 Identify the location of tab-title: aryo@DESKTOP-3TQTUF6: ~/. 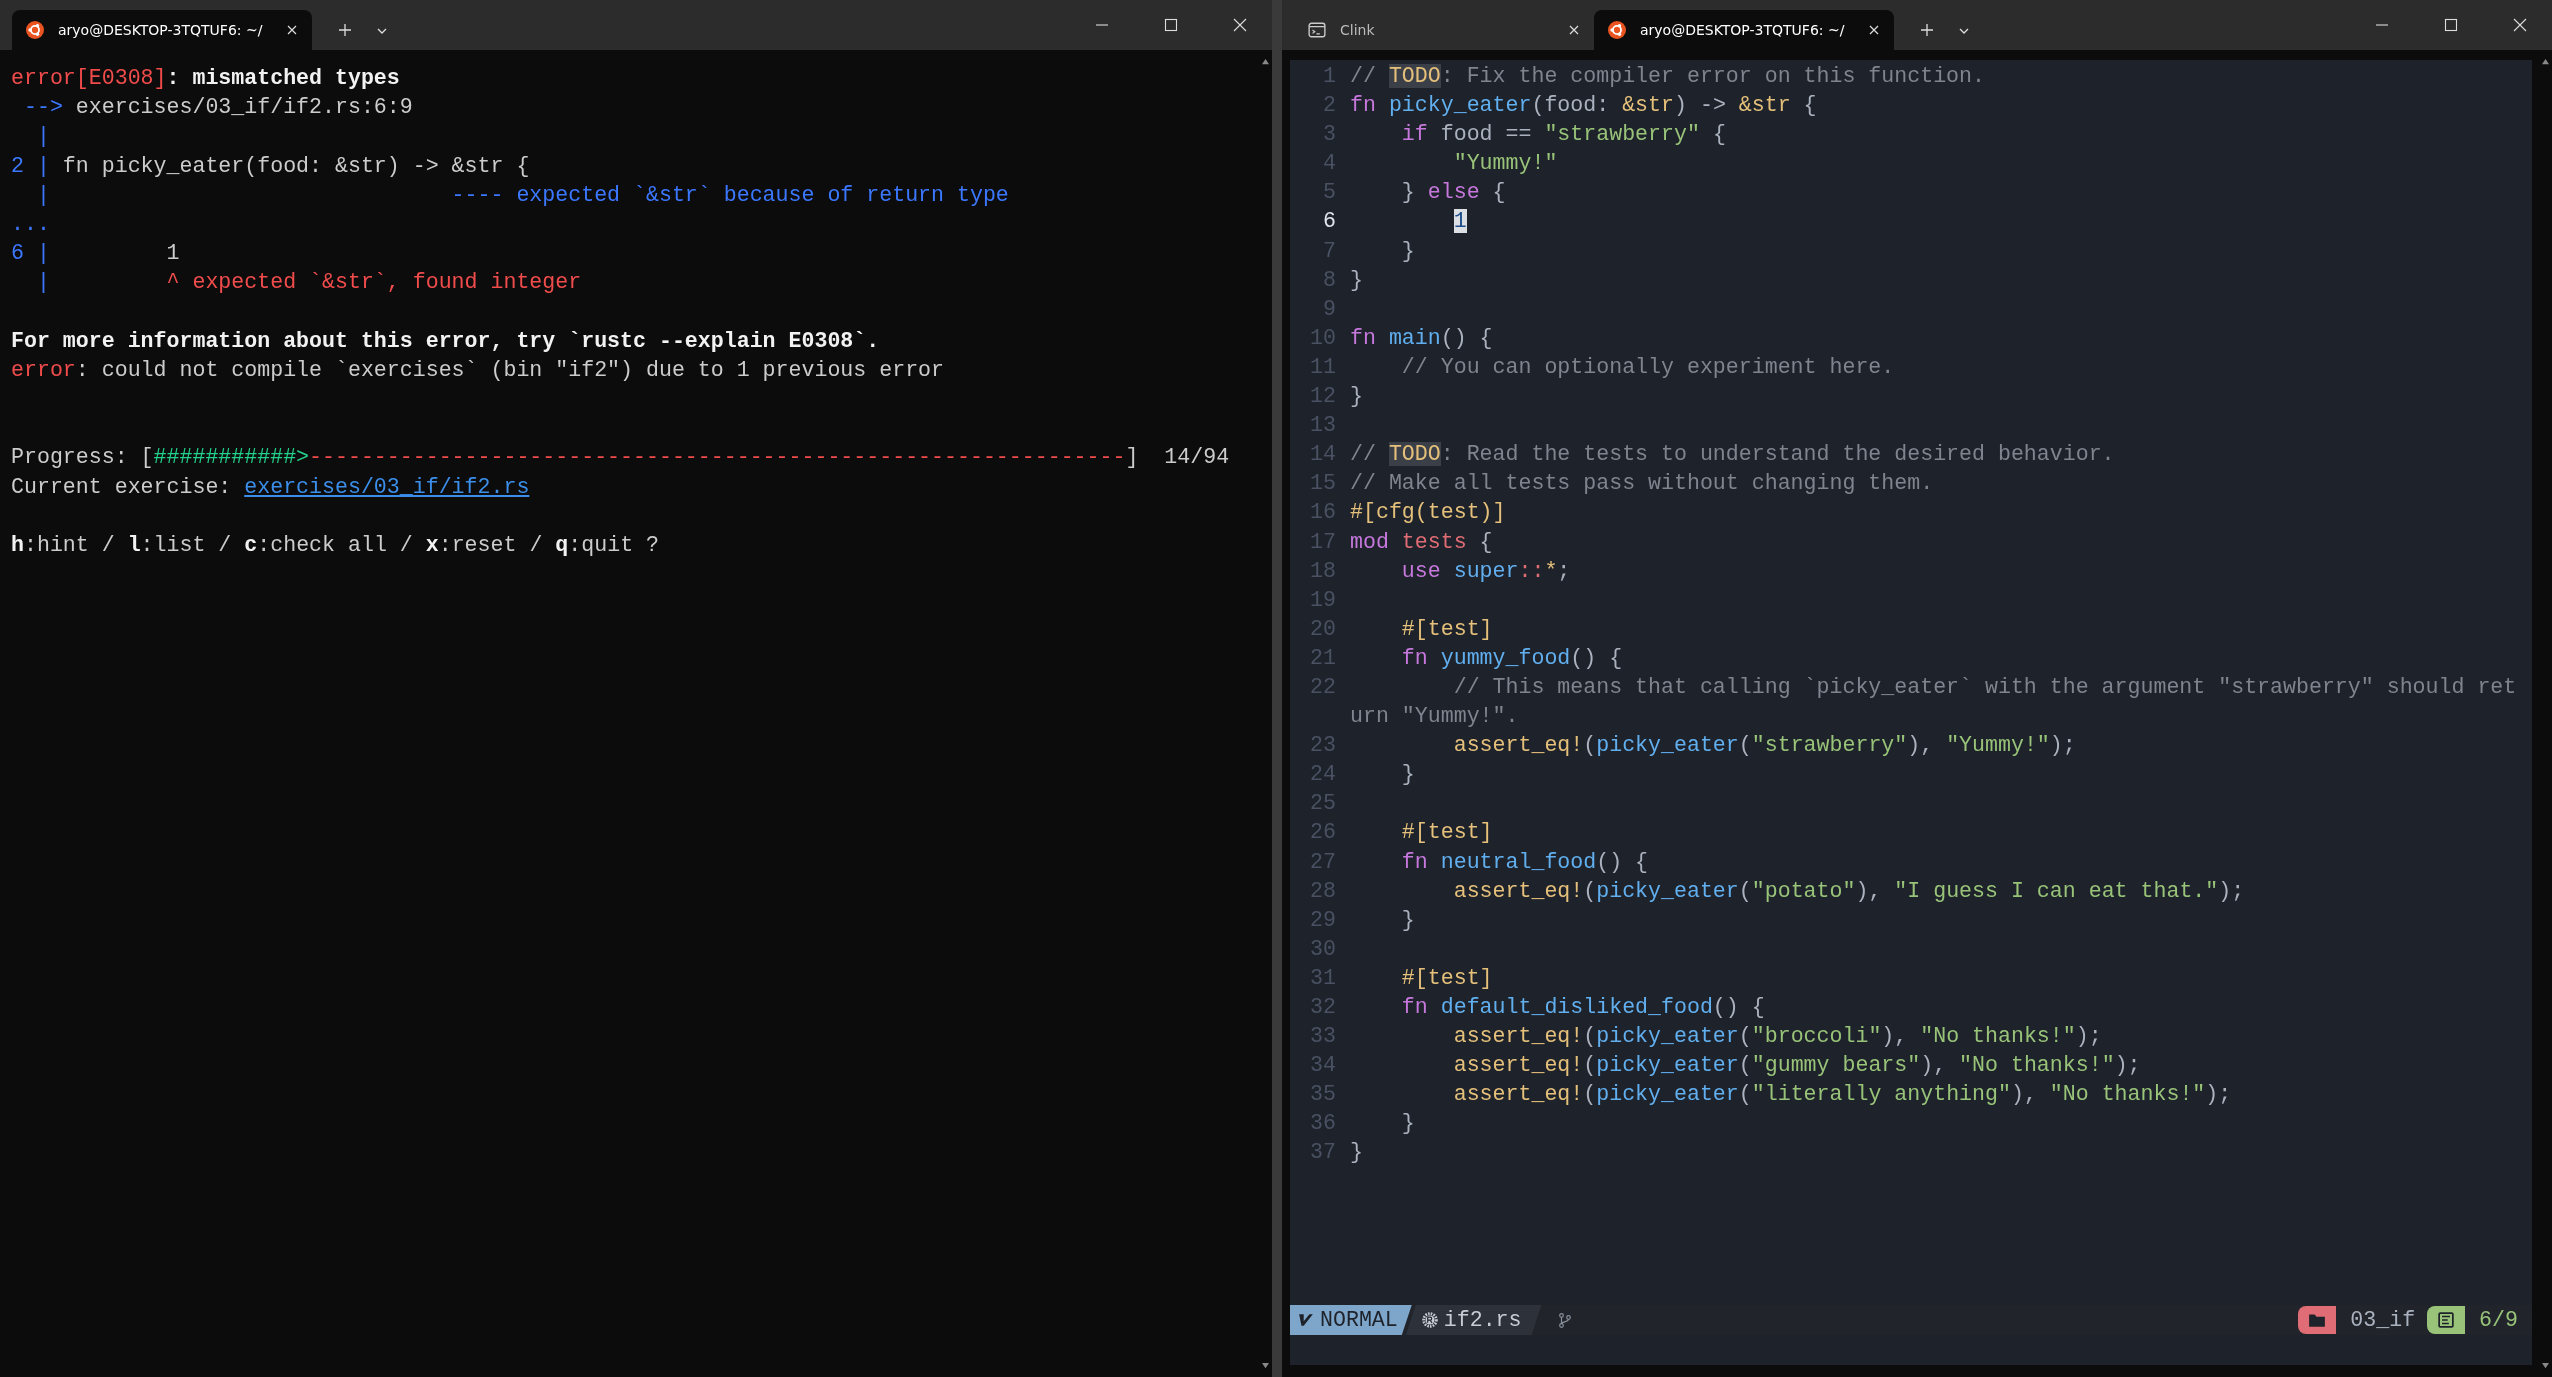
(161, 30).